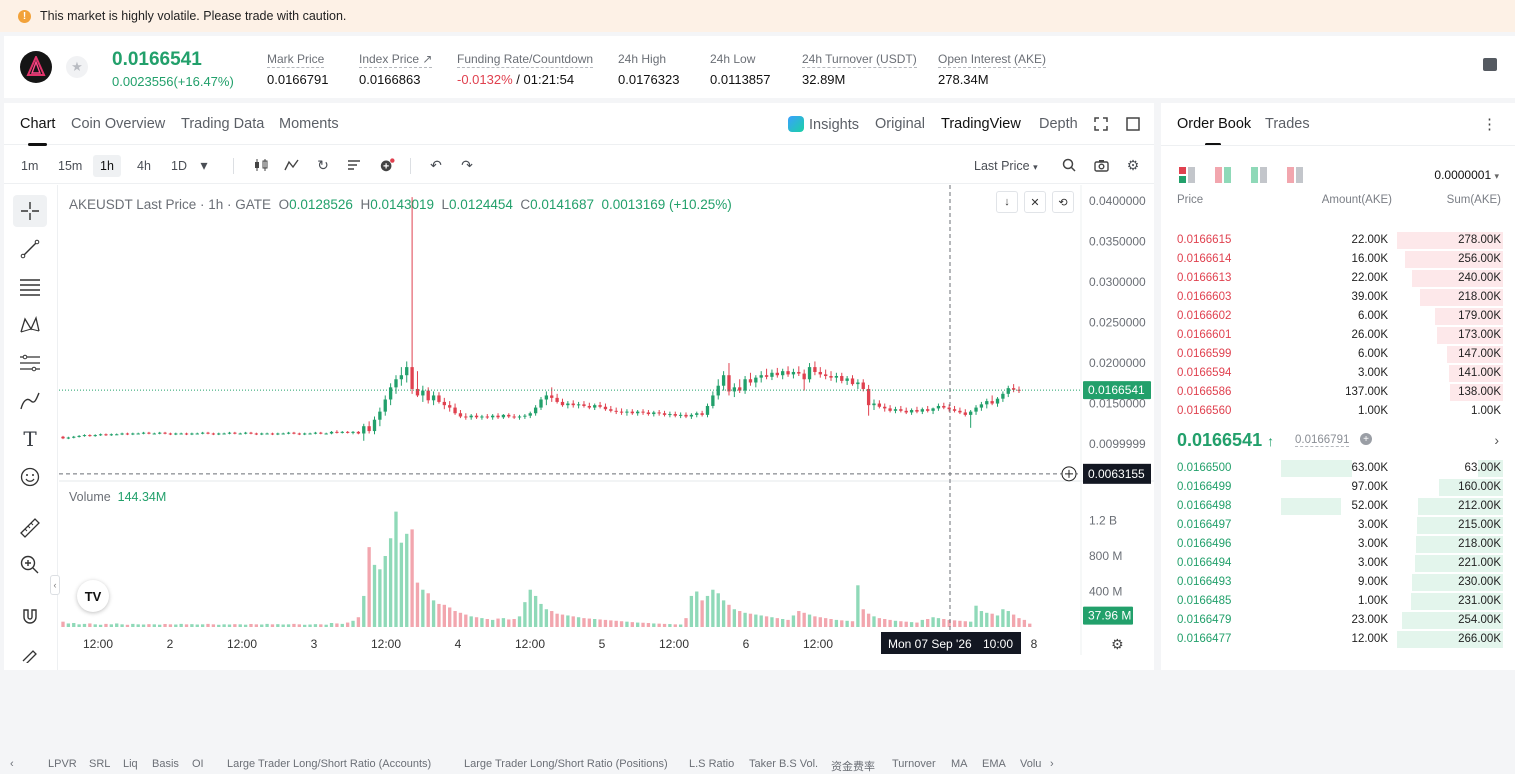 The height and width of the screenshot is (774, 1515). Describe the element at coordinates (1063, 202) in the screenshot. I see `auto-scale-icon: ⟲` at that location.